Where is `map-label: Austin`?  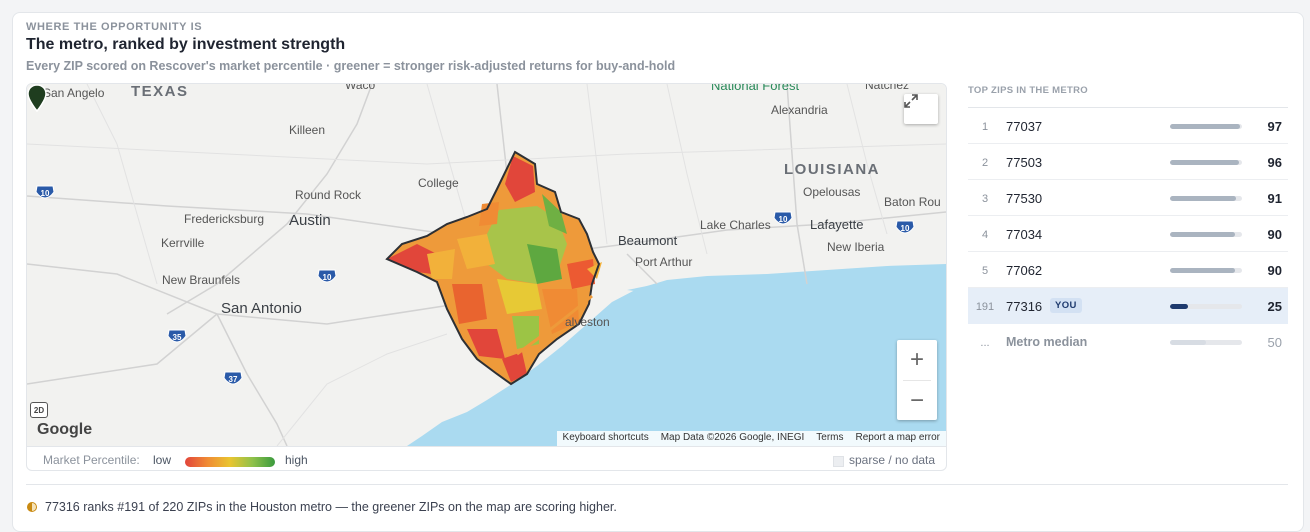 map-label: Austin is located at coordinates (310, 220).